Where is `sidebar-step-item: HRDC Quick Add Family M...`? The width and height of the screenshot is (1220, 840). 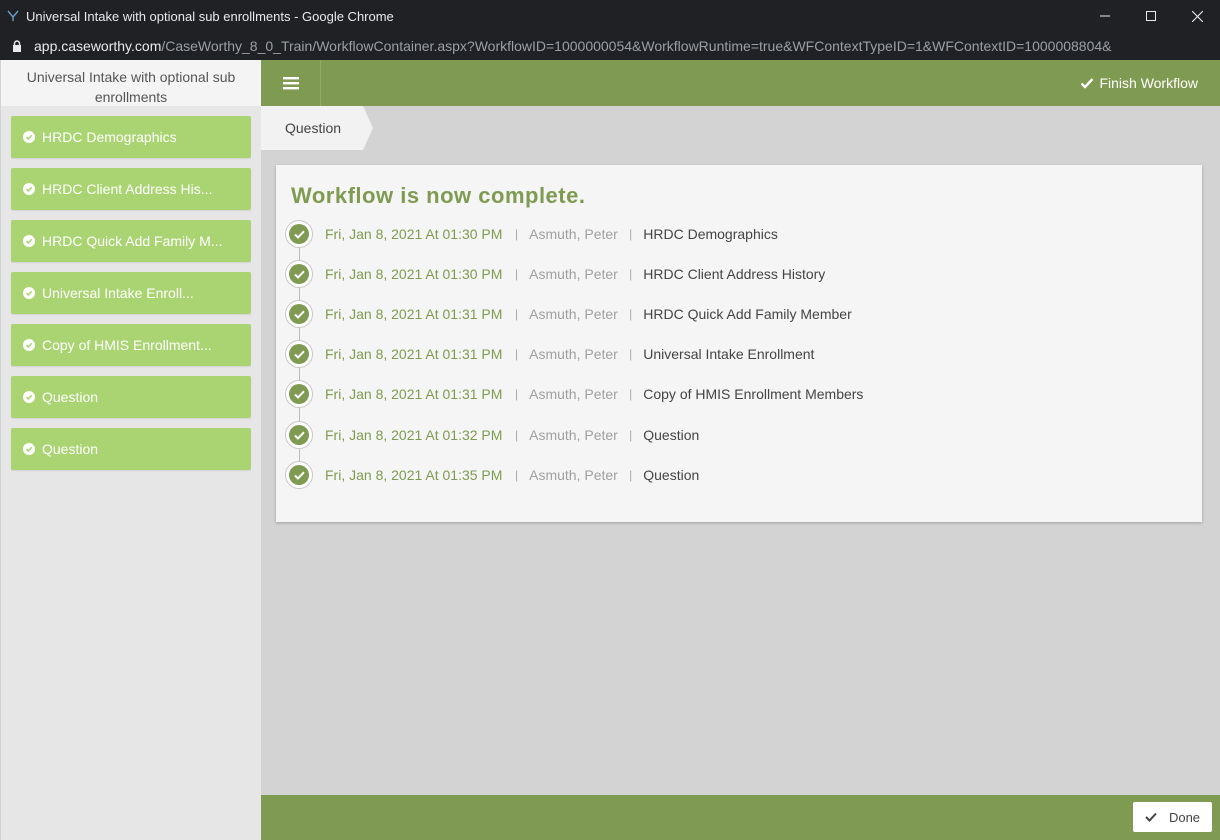 sidebar-step-item: HRDC Quick Add Family M... is located at coordinates (131, 241).